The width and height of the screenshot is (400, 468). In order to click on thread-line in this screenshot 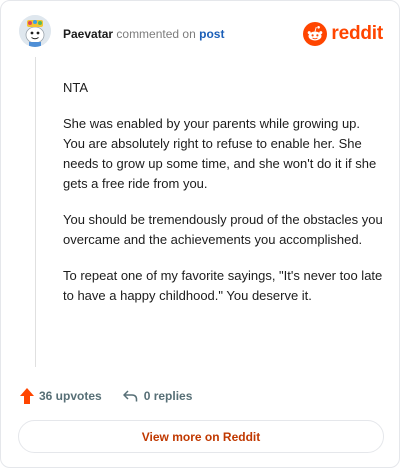, I will do `click(35, 212)`.